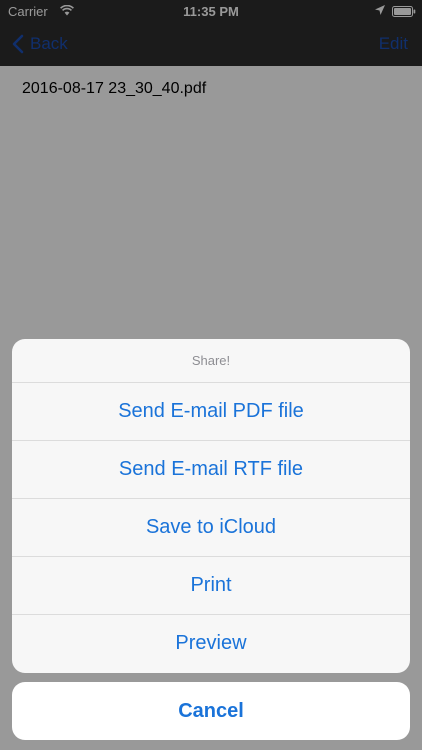 The image size is (422, 750). I want to click on send-email-pdf-button: Send E-mail PDF file, so click(211, 412).